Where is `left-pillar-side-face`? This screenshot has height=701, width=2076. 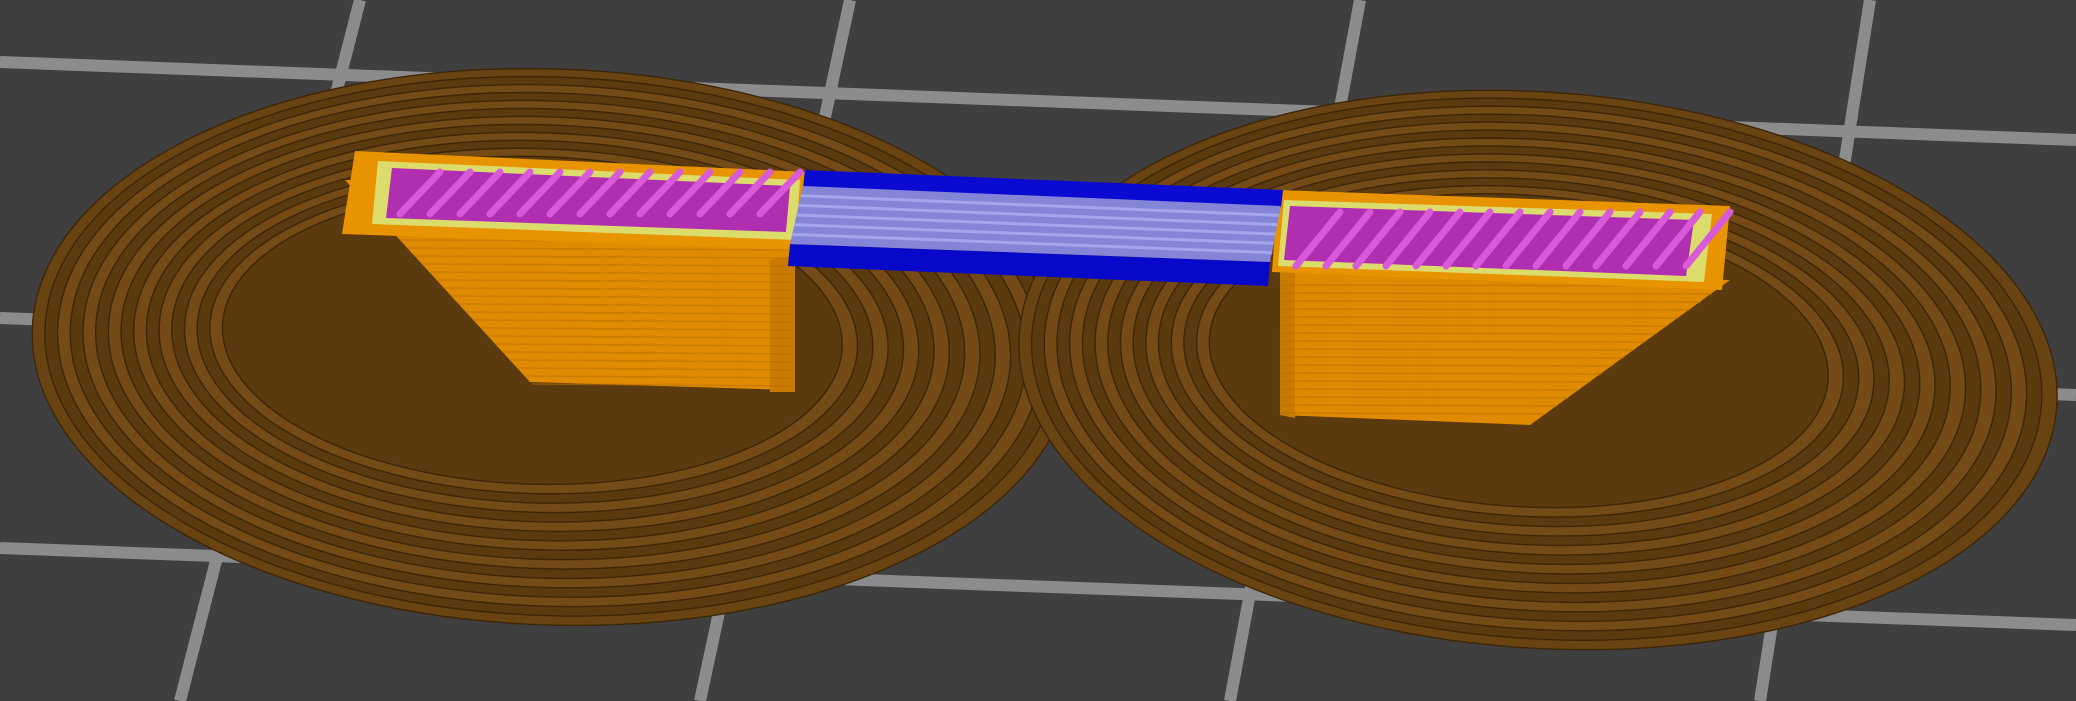 left-pillar-side-face is located at coordinates (782, 323).